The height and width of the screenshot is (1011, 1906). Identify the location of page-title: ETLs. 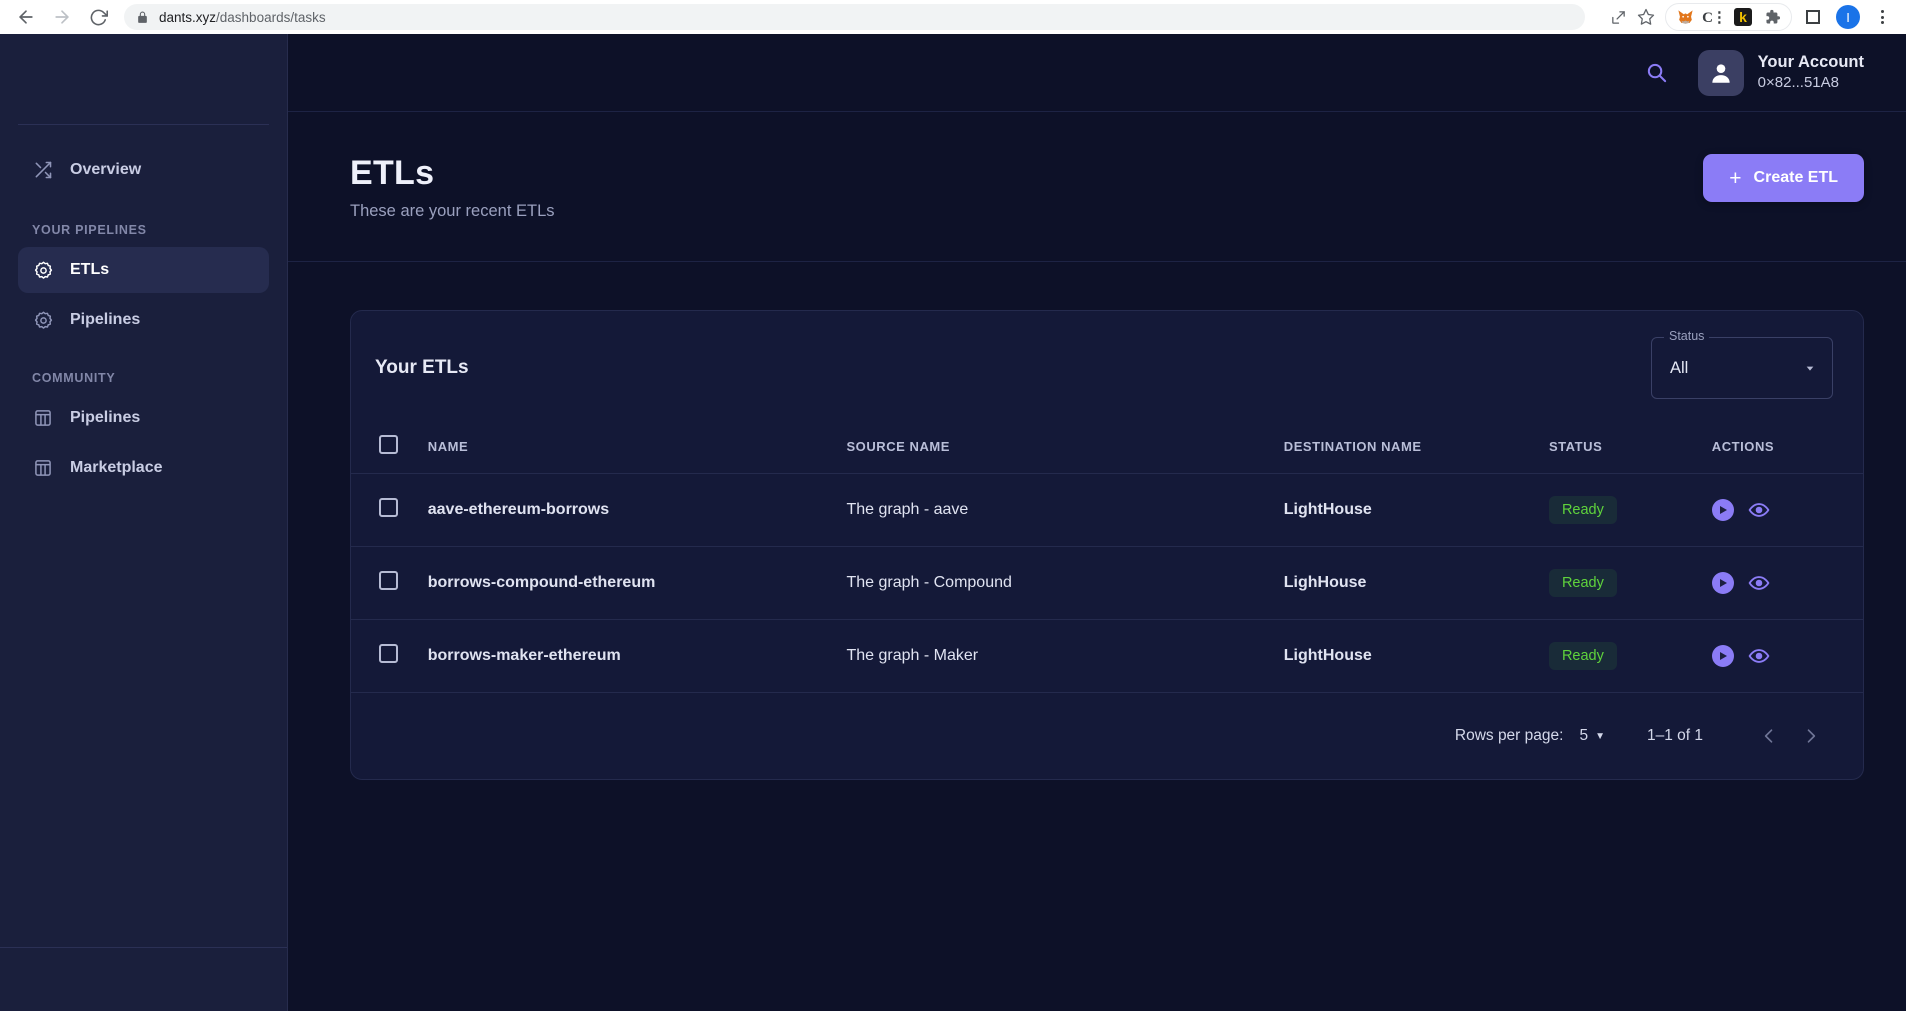
(392, 173).